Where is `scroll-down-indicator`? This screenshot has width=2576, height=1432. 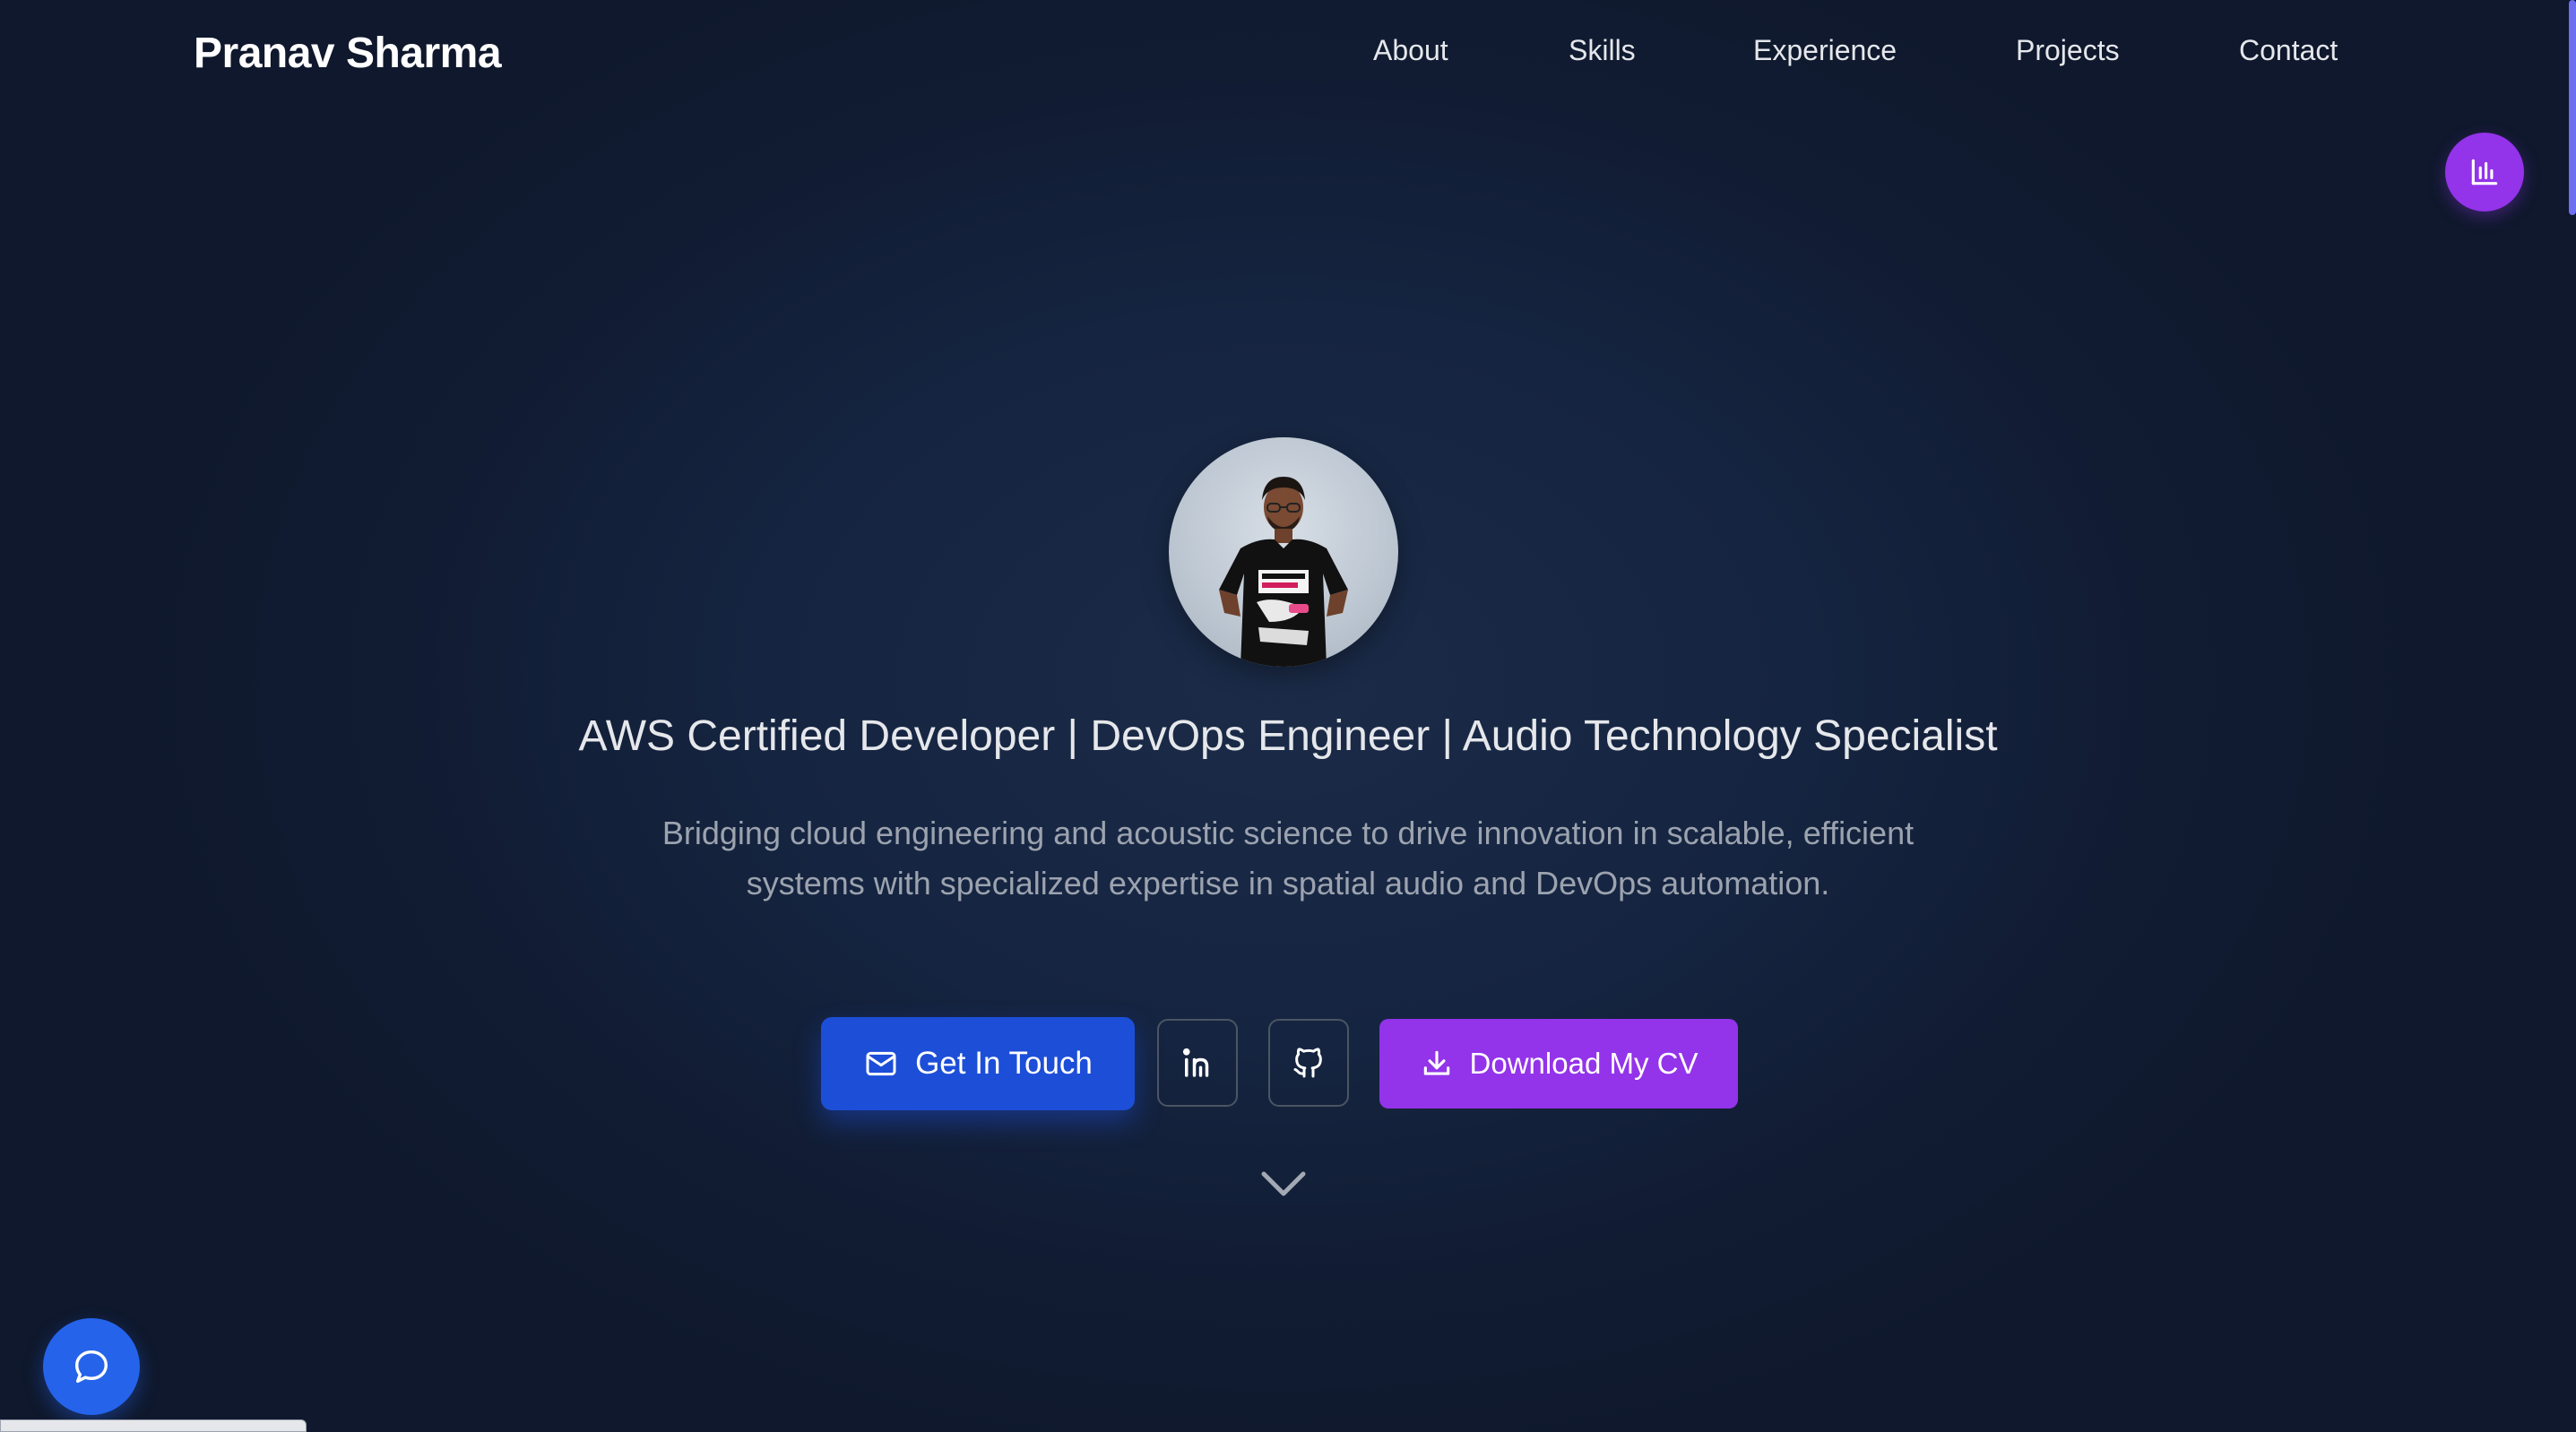
scroll-down-indicator is located at coordinates (1283, 1185).